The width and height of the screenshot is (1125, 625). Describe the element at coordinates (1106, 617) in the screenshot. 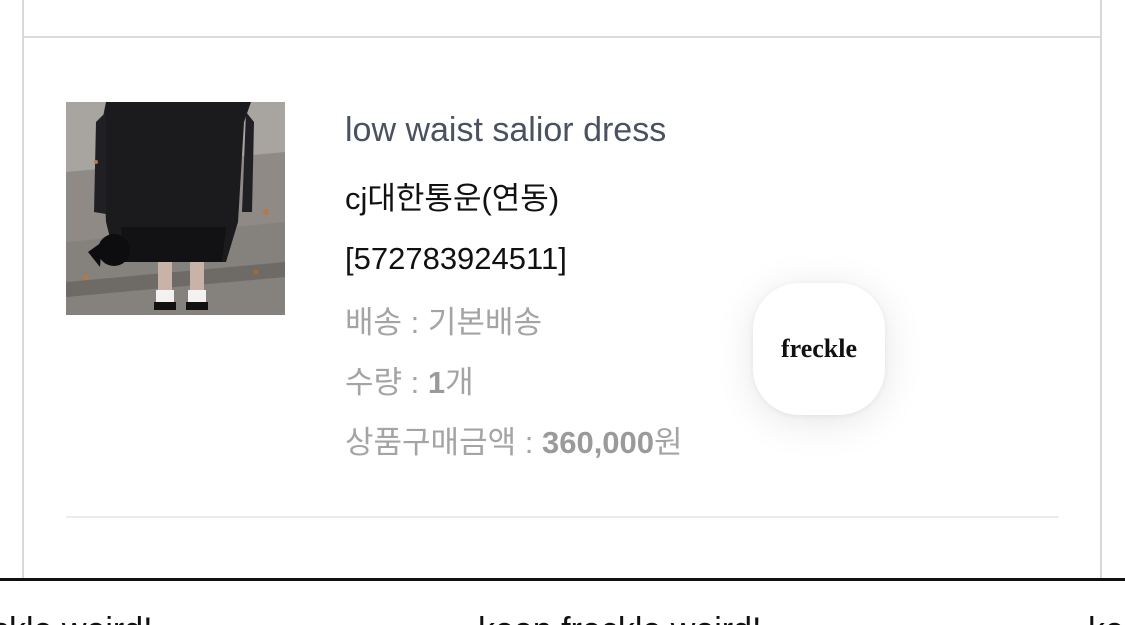

I see `marquee-text: ke` at that location.